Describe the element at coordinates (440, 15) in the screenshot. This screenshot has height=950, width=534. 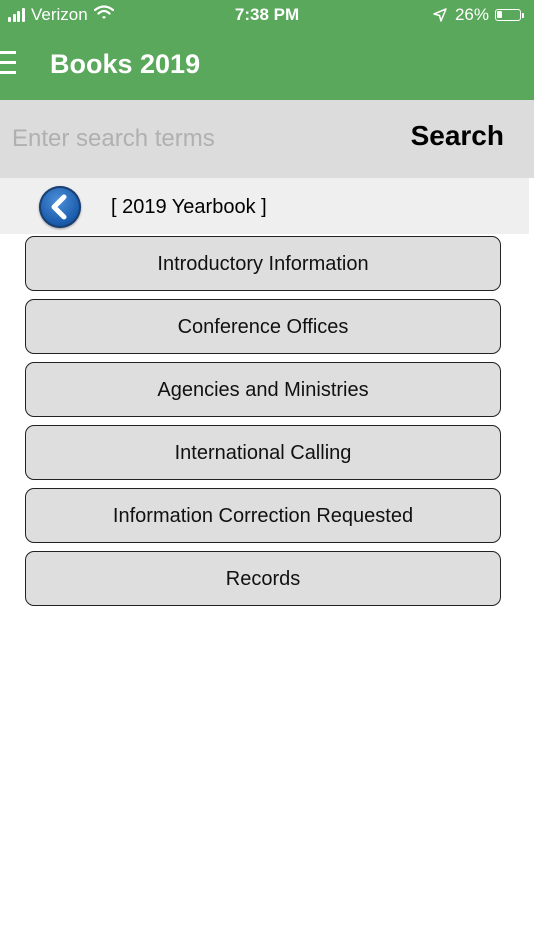
I see `location-icon` at that location.